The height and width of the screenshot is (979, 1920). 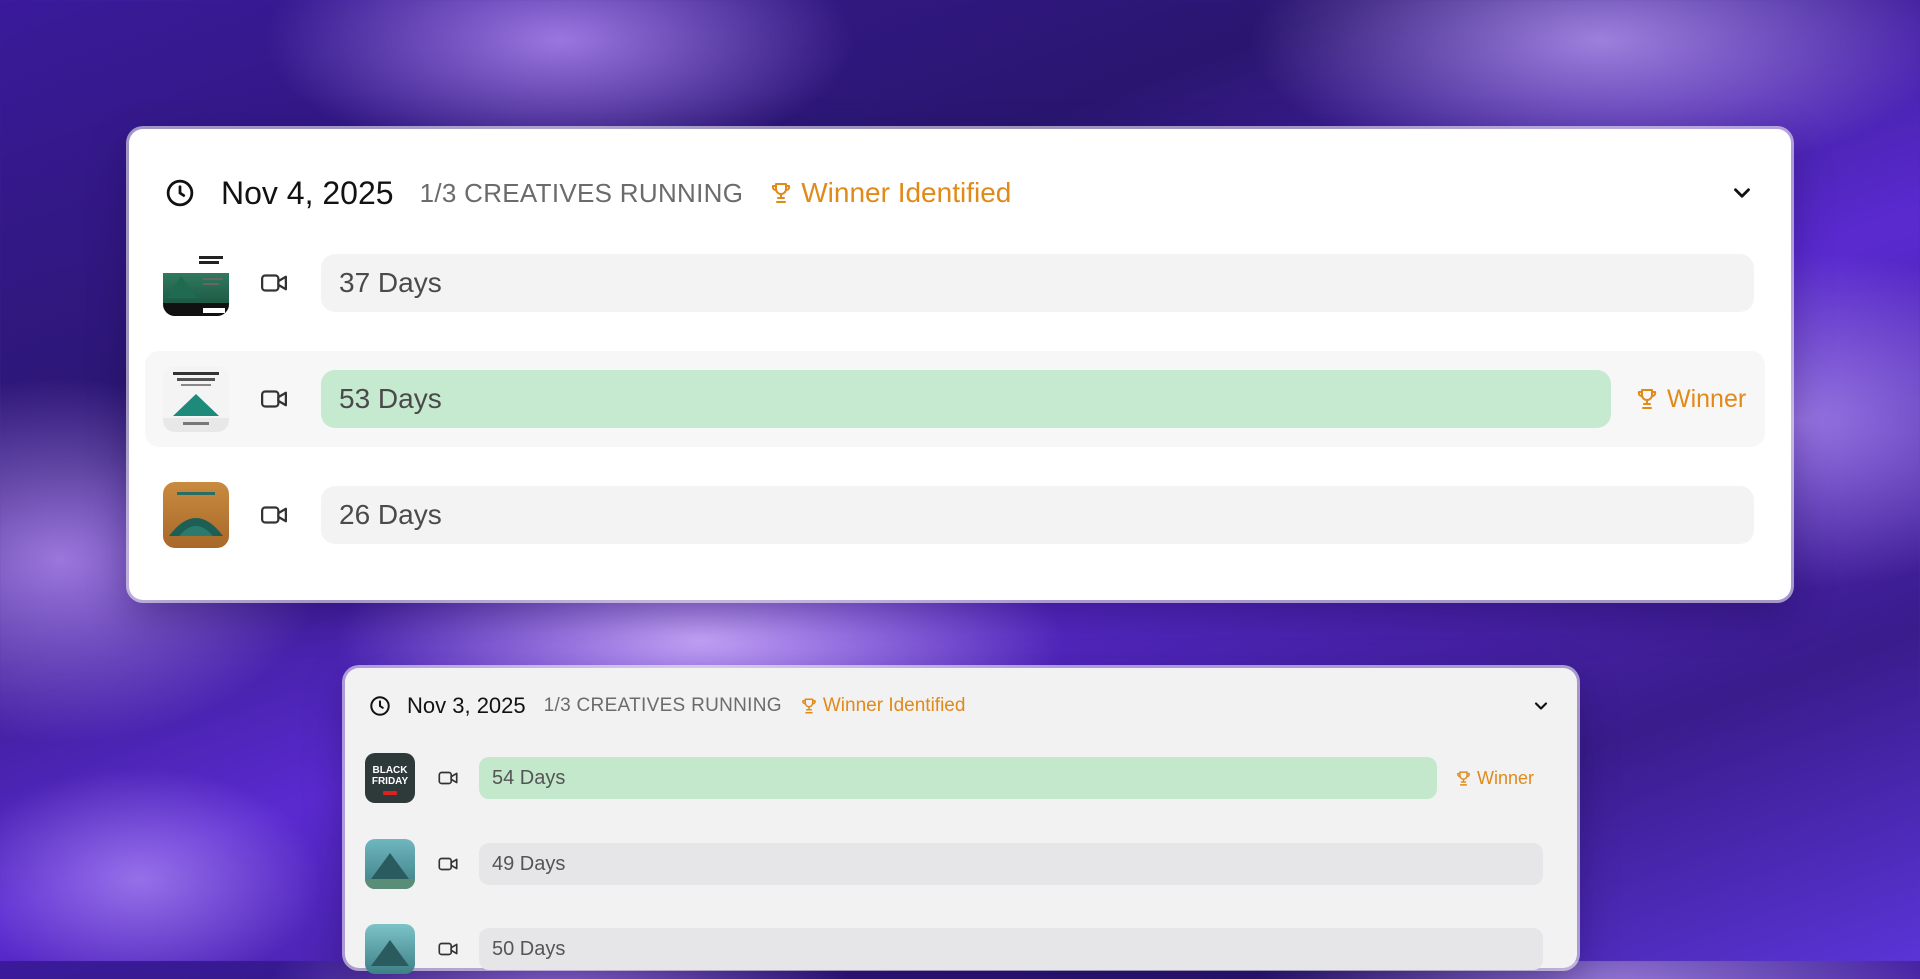 I want to click on creative-row: 50 Days, so click(x=960, y=949).